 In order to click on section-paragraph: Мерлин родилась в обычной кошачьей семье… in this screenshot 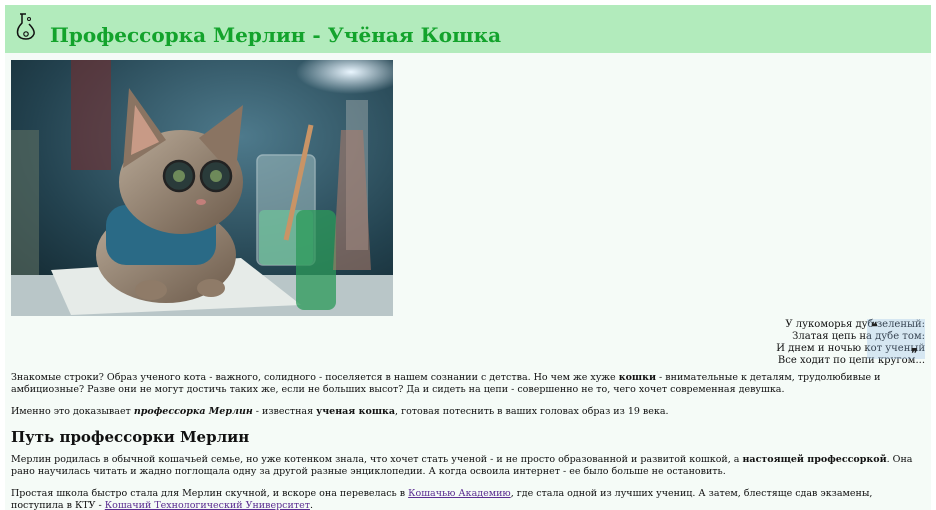, I will do `click(468, 466)`.